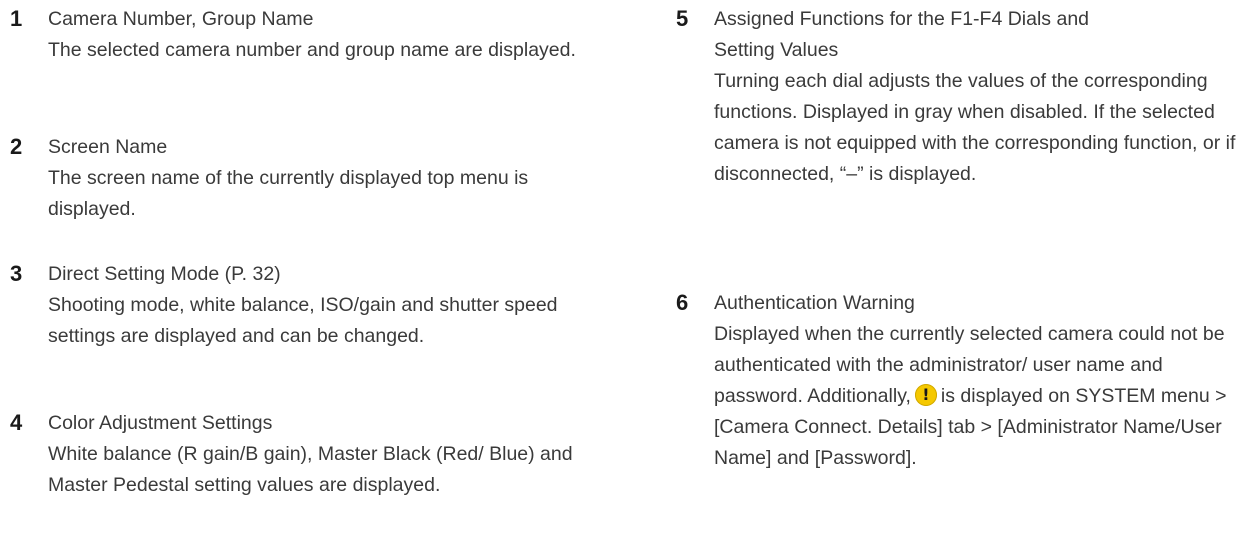  I want to click on item-number: 1, so click(16, 18).